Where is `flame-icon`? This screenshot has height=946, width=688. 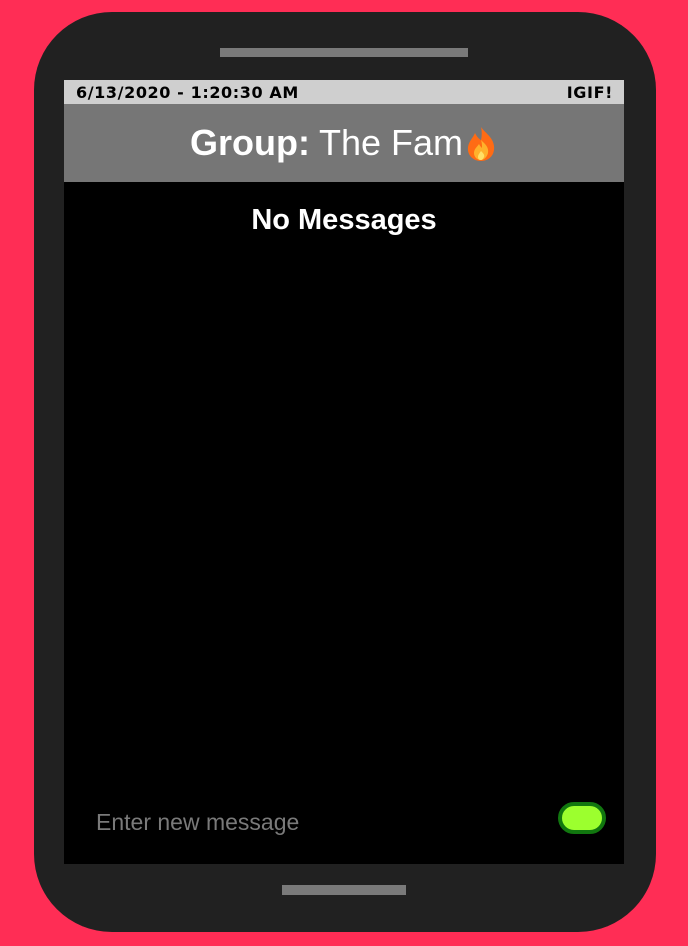
flame-icon is located at coordinates (481, 144).